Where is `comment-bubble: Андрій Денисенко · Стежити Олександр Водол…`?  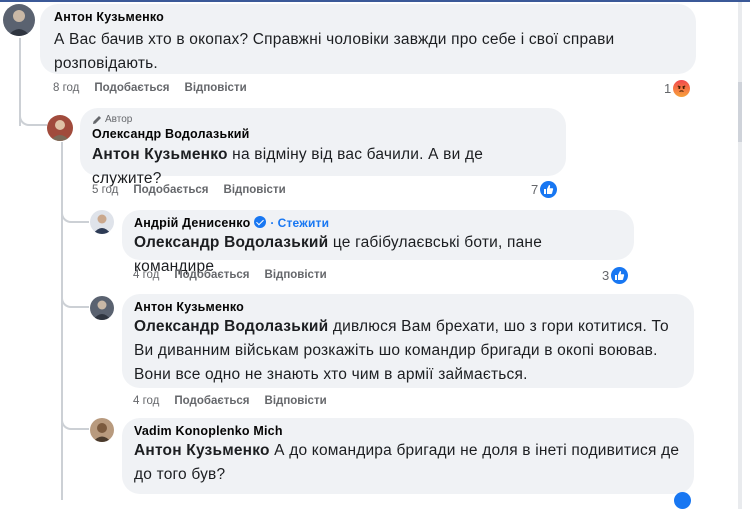
comment-bubble: Андрій Денисенко · Стежити Олександр Водол… is located at coordinates (378, 242).